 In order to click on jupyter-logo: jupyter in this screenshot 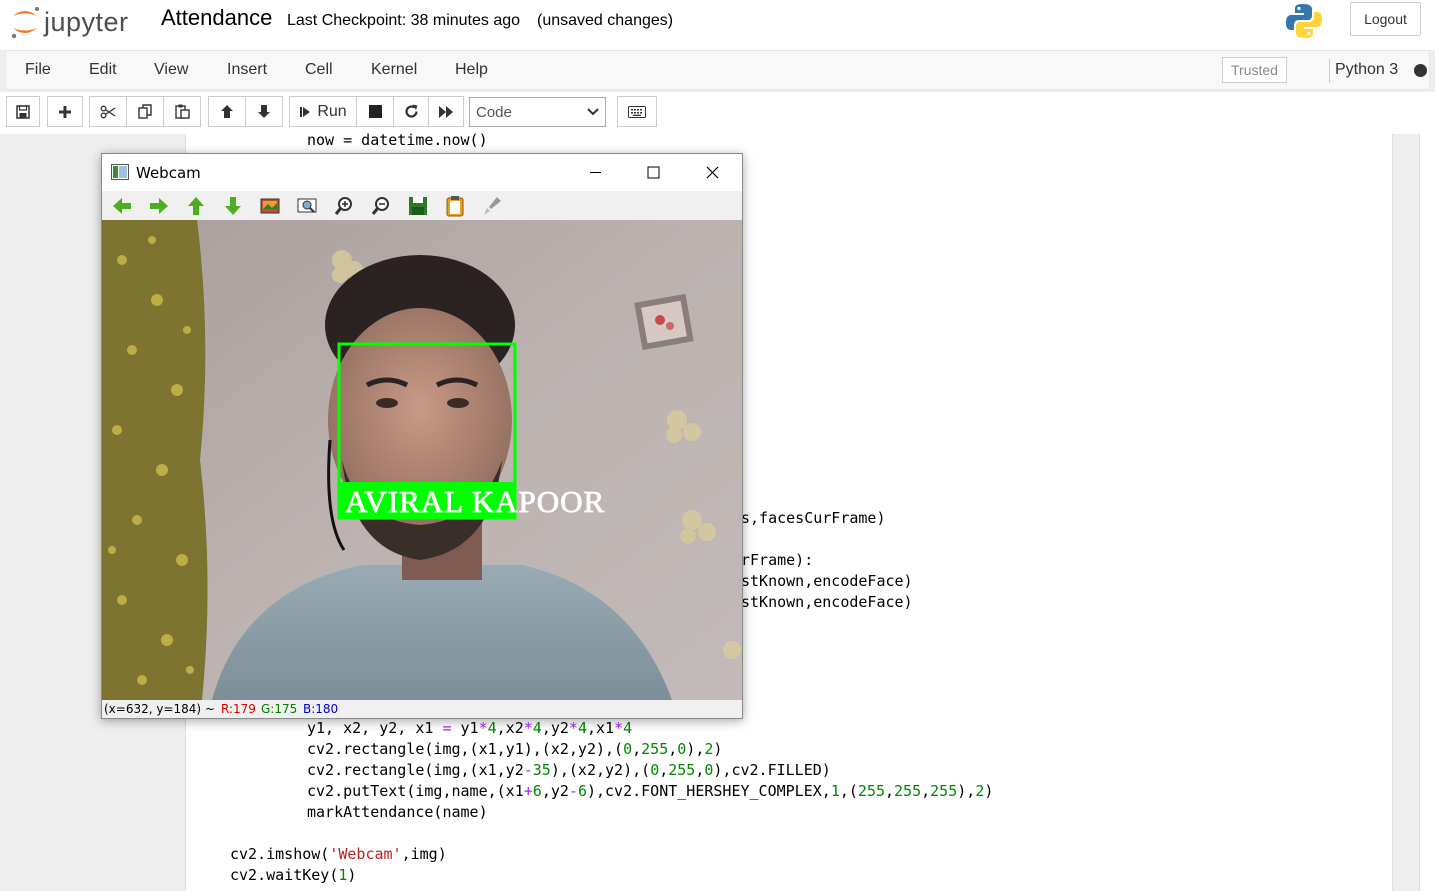, I will do `click(69, 22)`.